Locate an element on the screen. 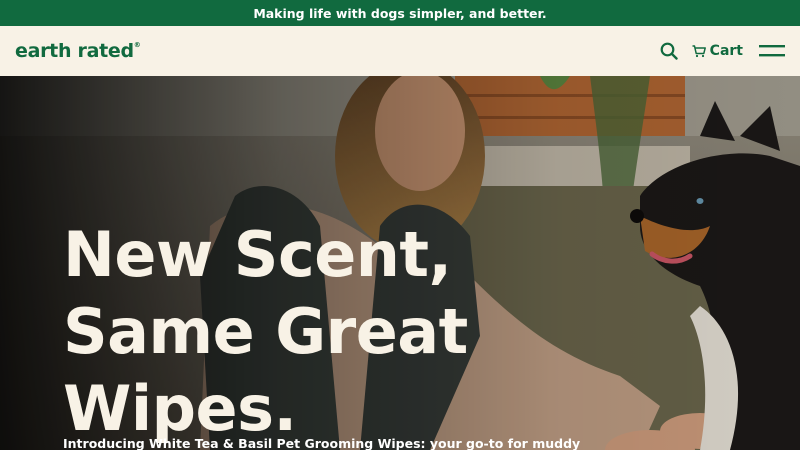 This screenshot has width=800, height=450. menu-button is located at coordinates (772, 51).